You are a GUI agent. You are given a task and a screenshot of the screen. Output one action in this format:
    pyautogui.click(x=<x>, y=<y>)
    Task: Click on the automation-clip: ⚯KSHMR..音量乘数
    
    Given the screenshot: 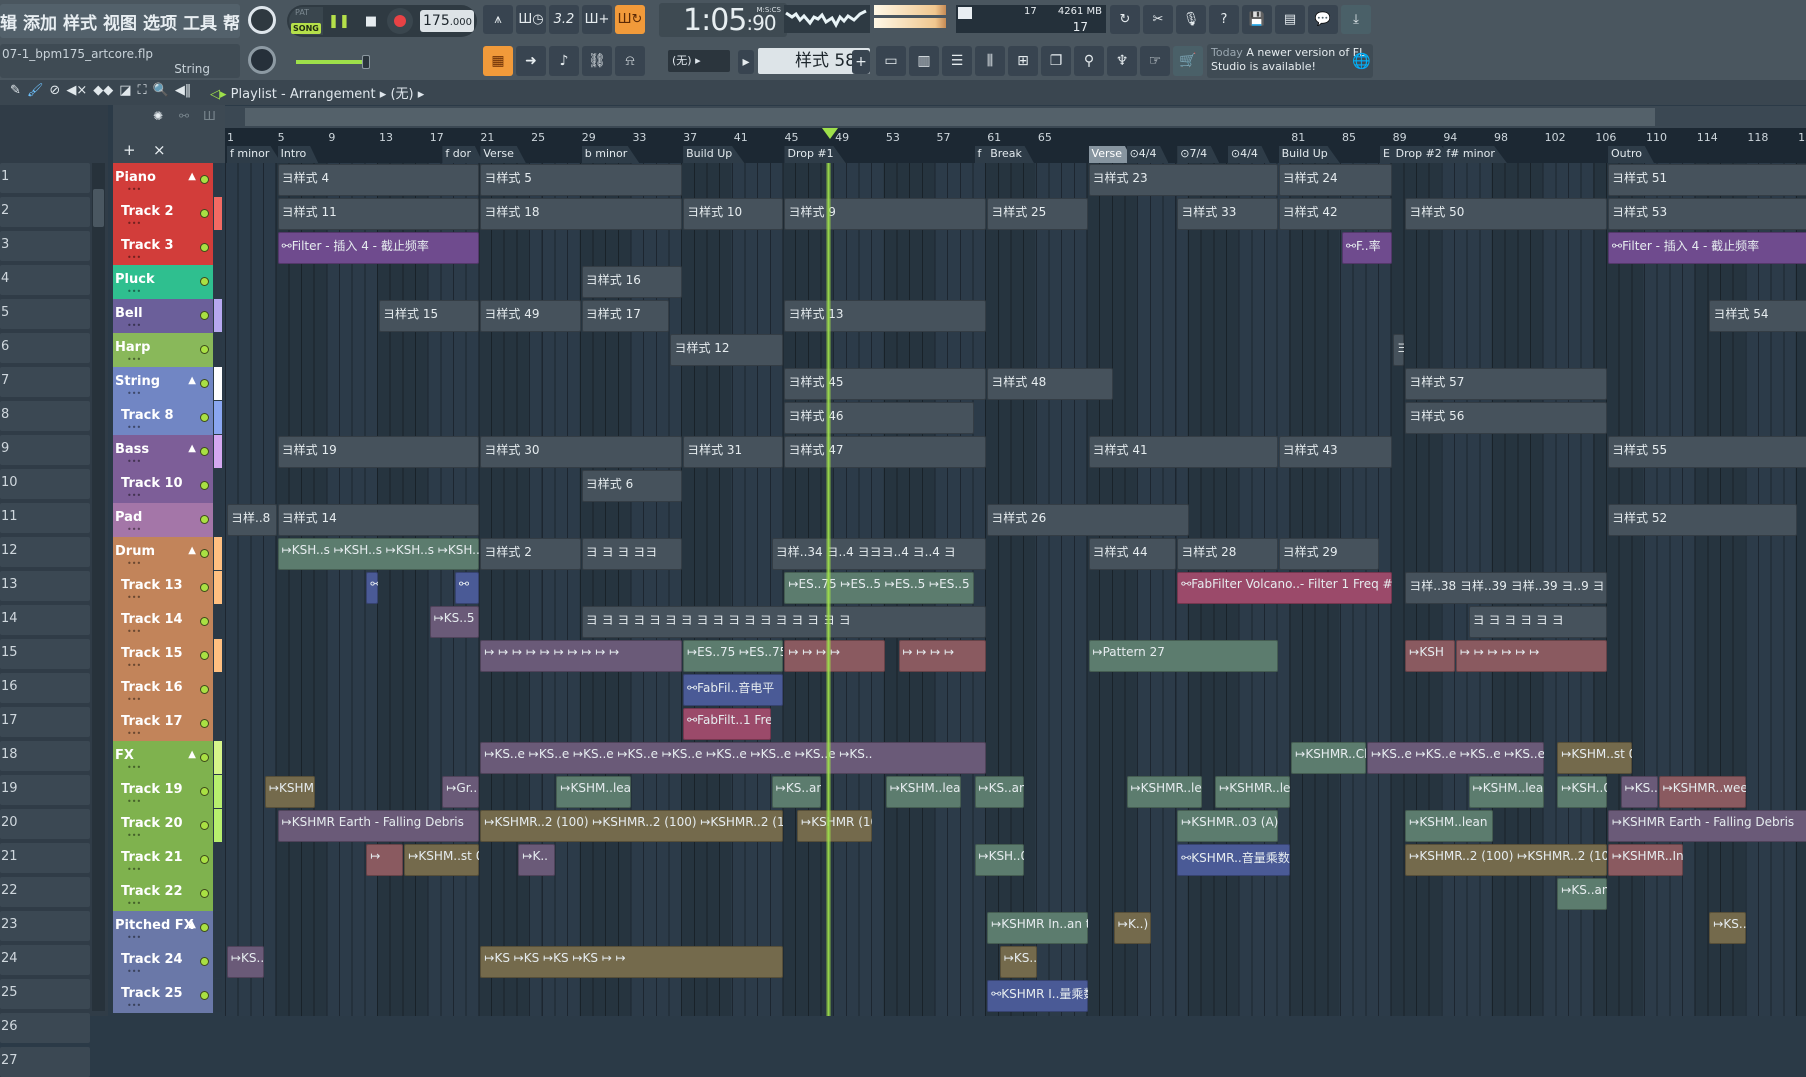 What is the action you would take?
    pyautogui.click(x=1234, y=860)
    